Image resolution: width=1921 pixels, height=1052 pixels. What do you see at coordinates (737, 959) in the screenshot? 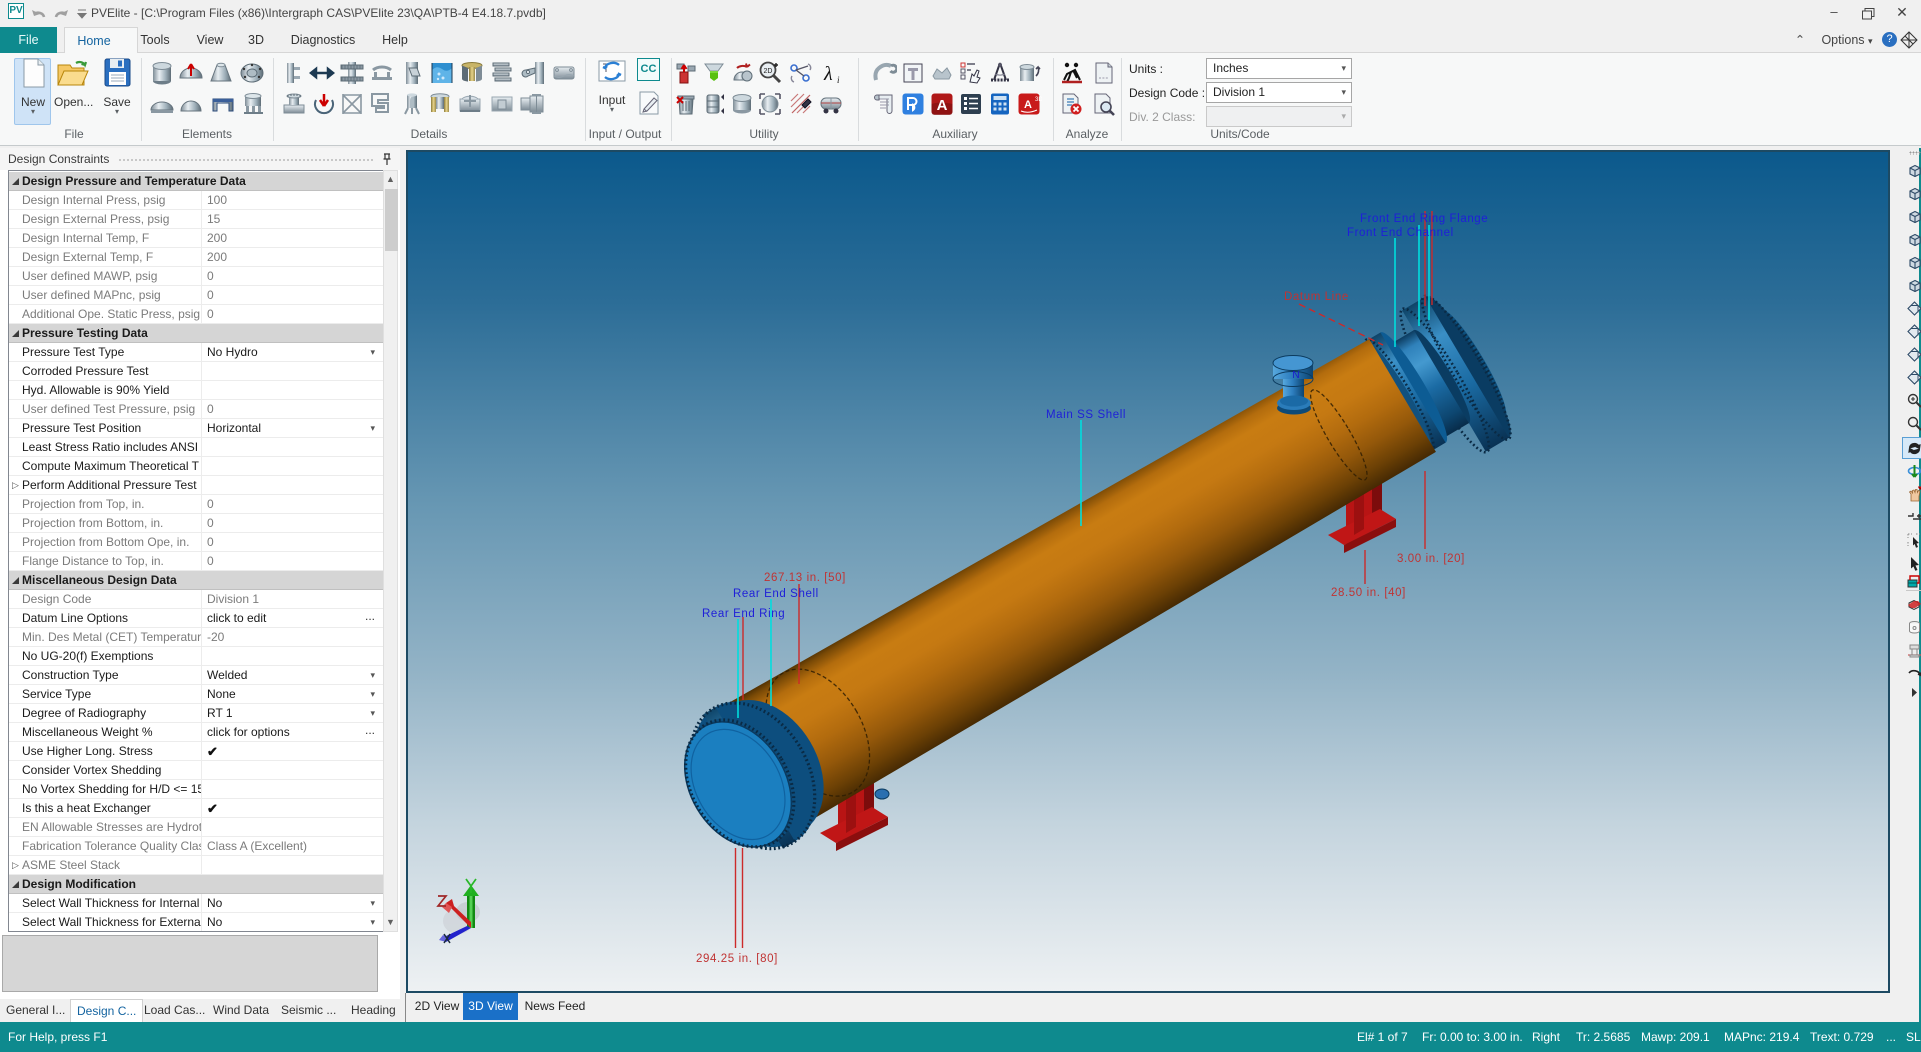
I see `svg-text: 294.25 in. [80]` at bounding box center [737, 959].